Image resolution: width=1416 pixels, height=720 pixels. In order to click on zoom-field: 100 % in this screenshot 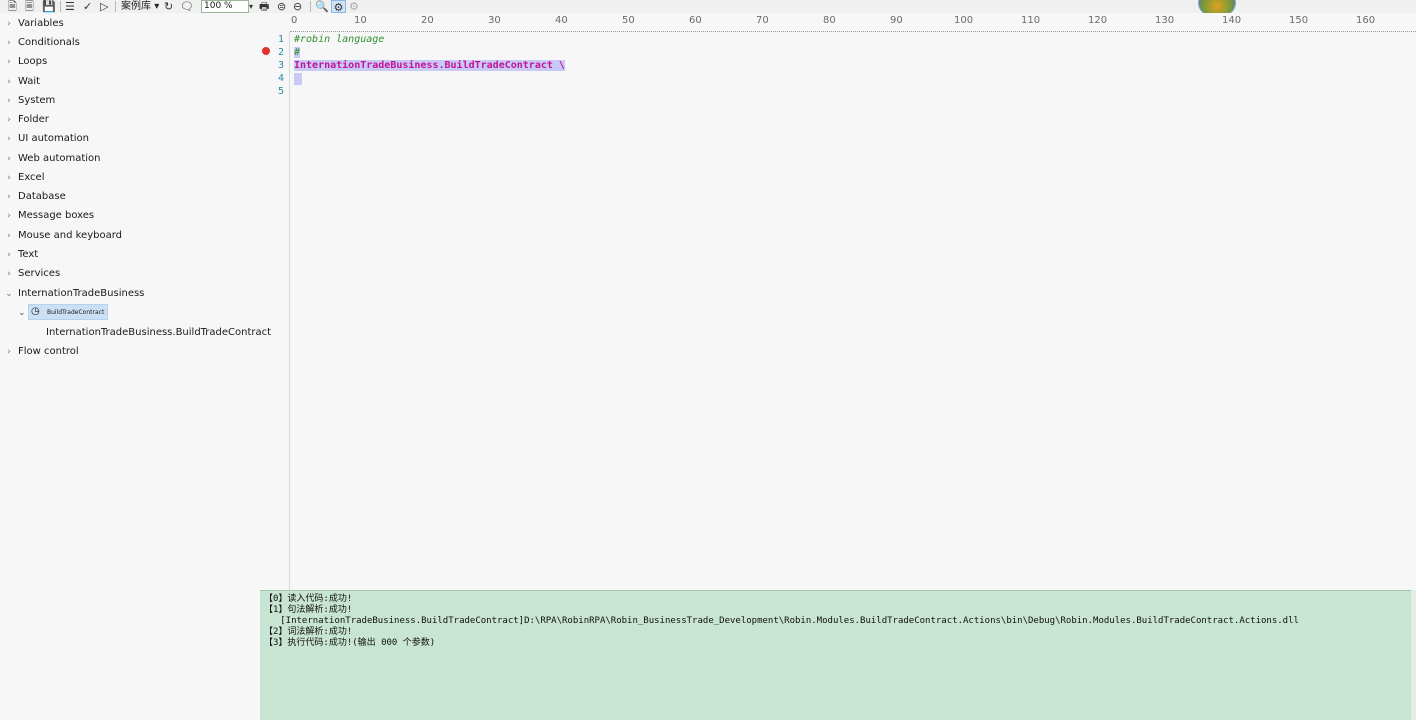, I will do `click(225, 6)`.